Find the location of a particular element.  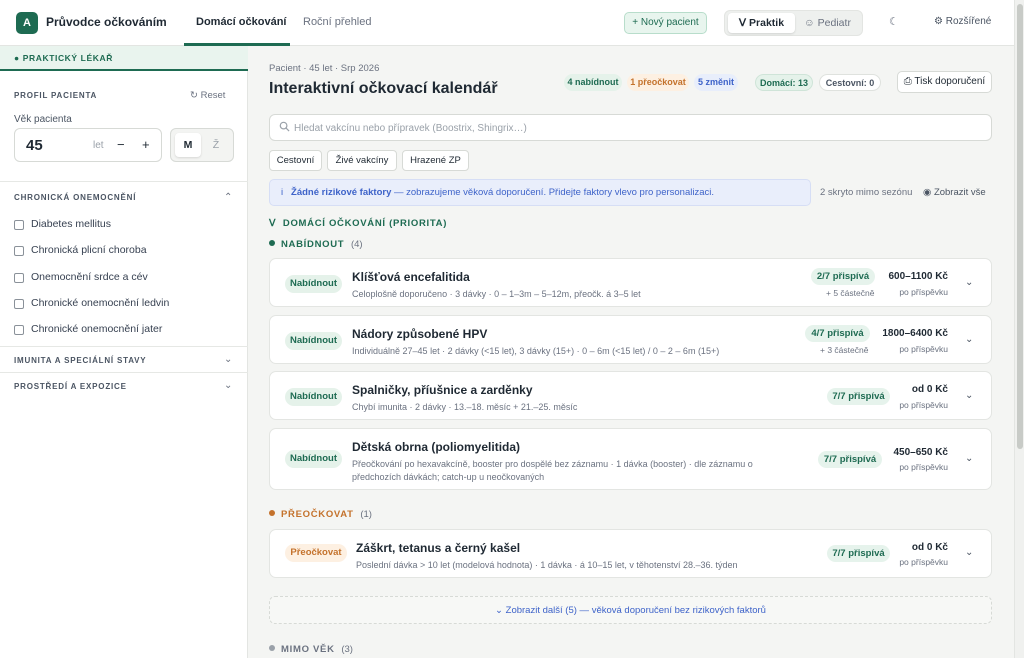

show-all-button: ◉ Zobrazit vše is located at coordinates (954, 192).